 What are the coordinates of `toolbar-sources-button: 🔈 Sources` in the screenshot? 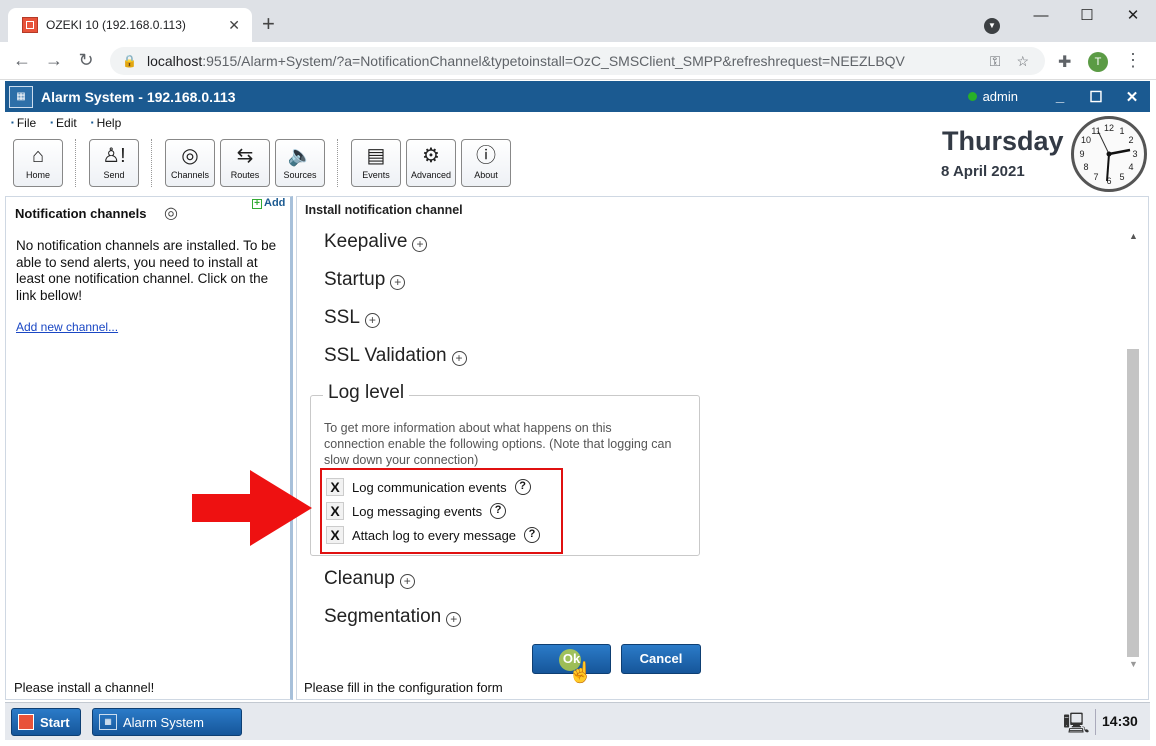 It's located at (300, 163).